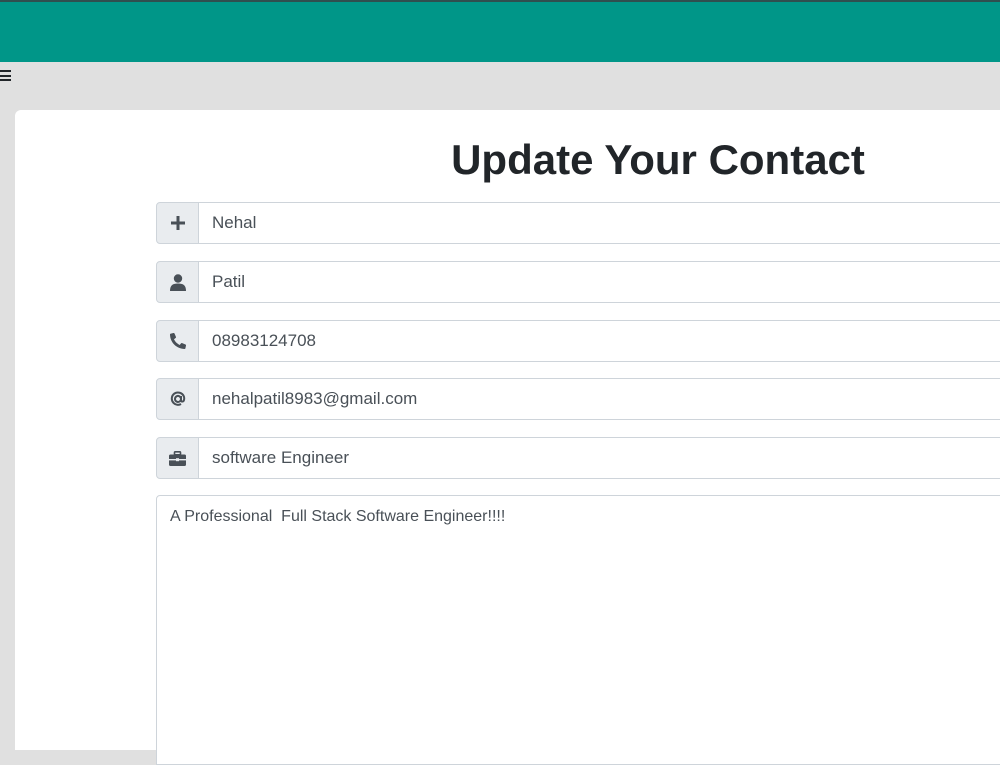 The height and width of the screenshot is (765, 1000). Describe the element at coordinates (599, 341) in the screenshot. I see `phone-field` at that location.